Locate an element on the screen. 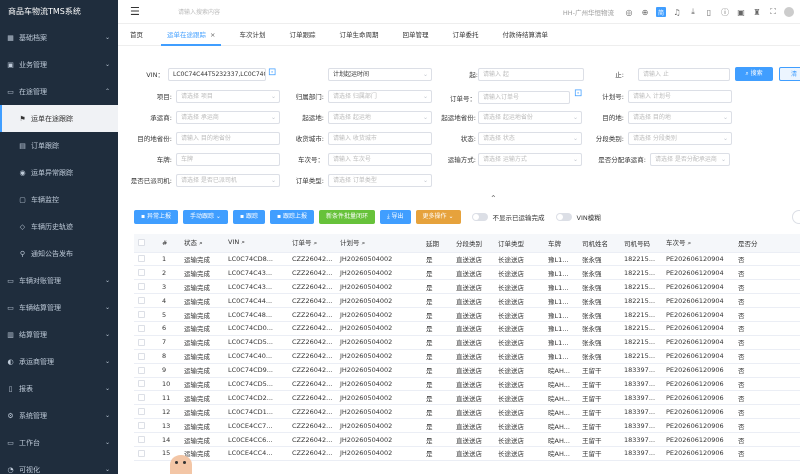 This screenshot has width=800, height=474. dest-select: 请选择 目的地 ⌄ is located at coordinates (680, 117).